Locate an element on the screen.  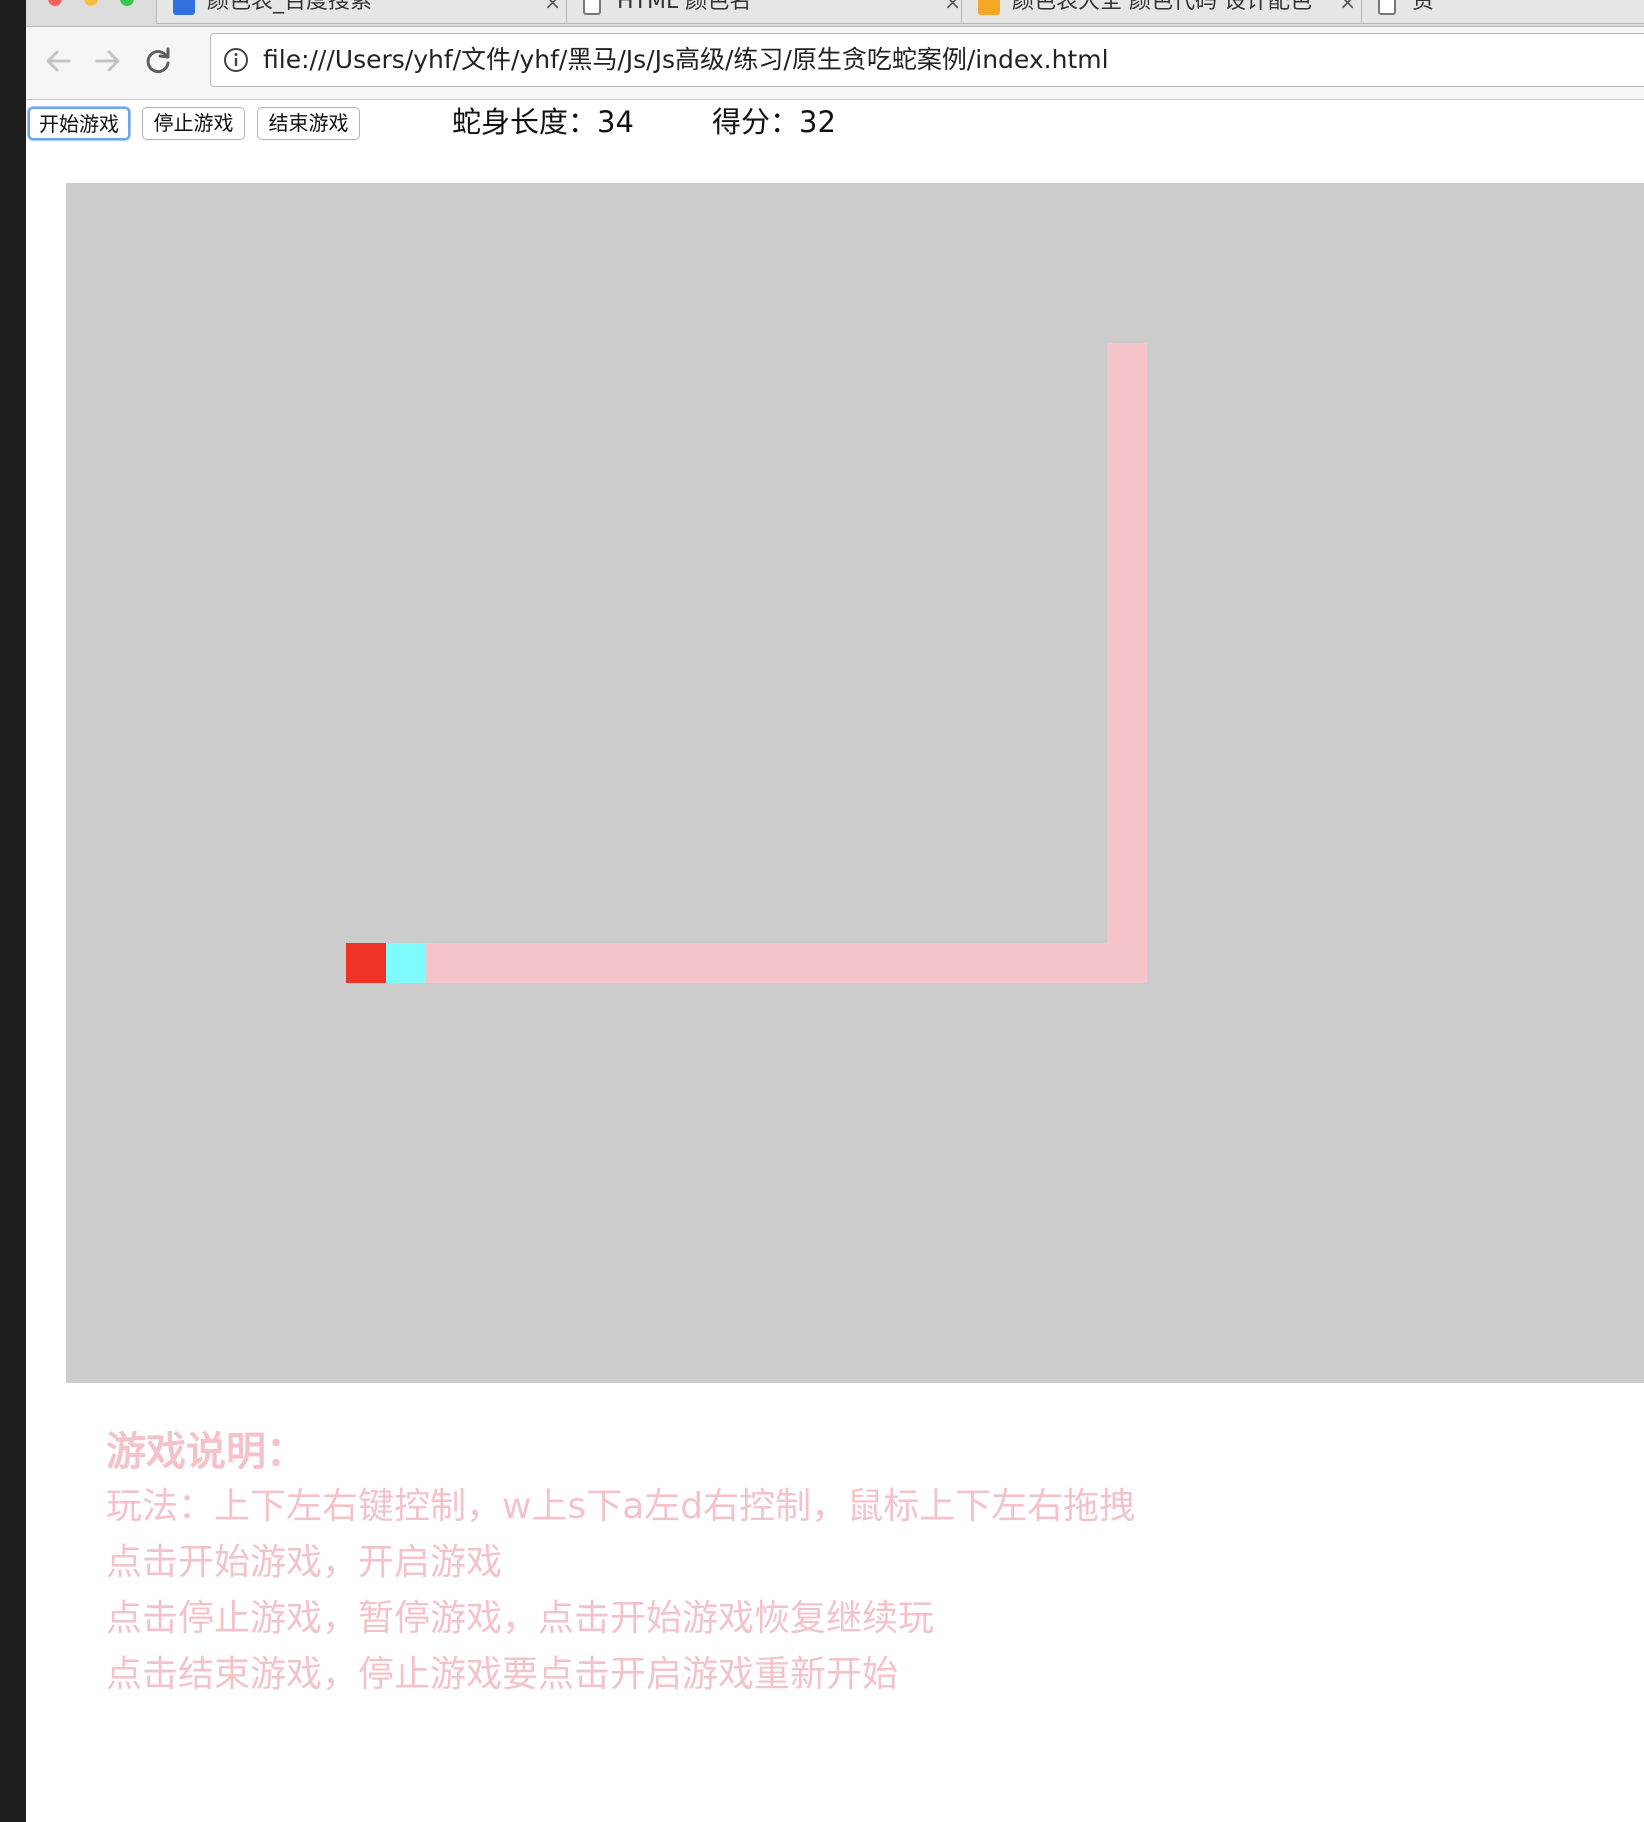
score-stat: 得分：32 is located at coordinates (774, 122).